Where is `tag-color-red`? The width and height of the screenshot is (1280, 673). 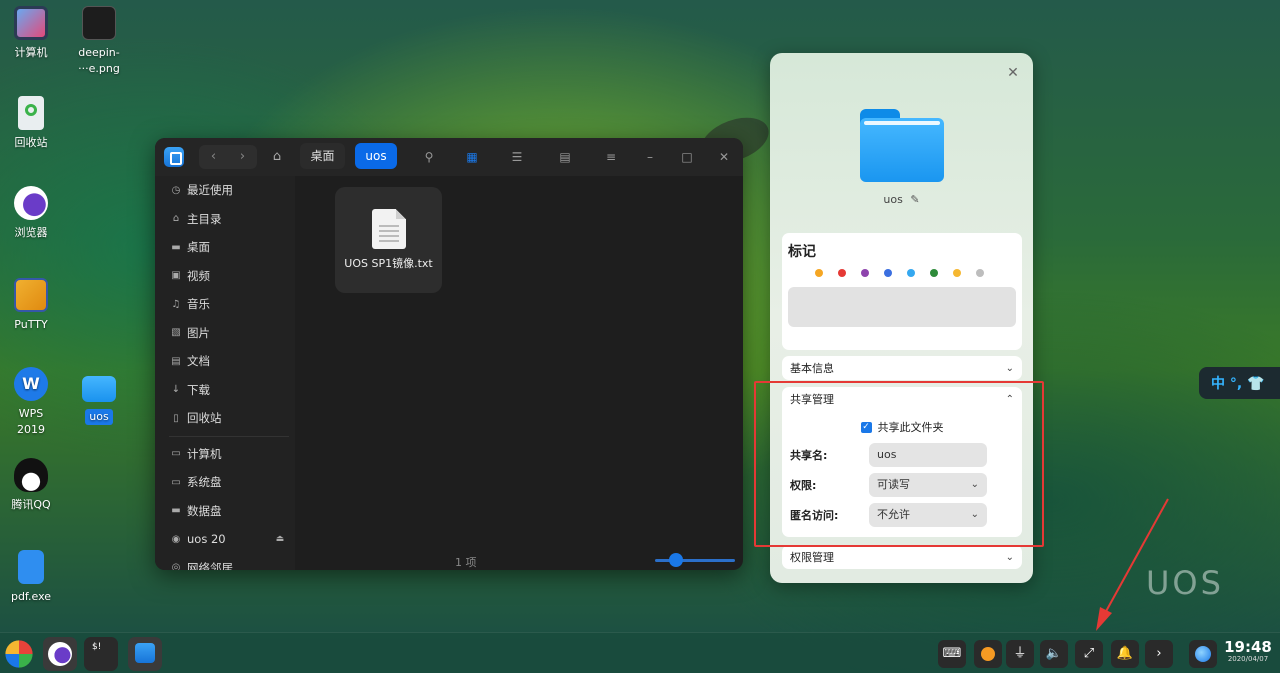
tag-color-red is located at coordinates (842, 273).